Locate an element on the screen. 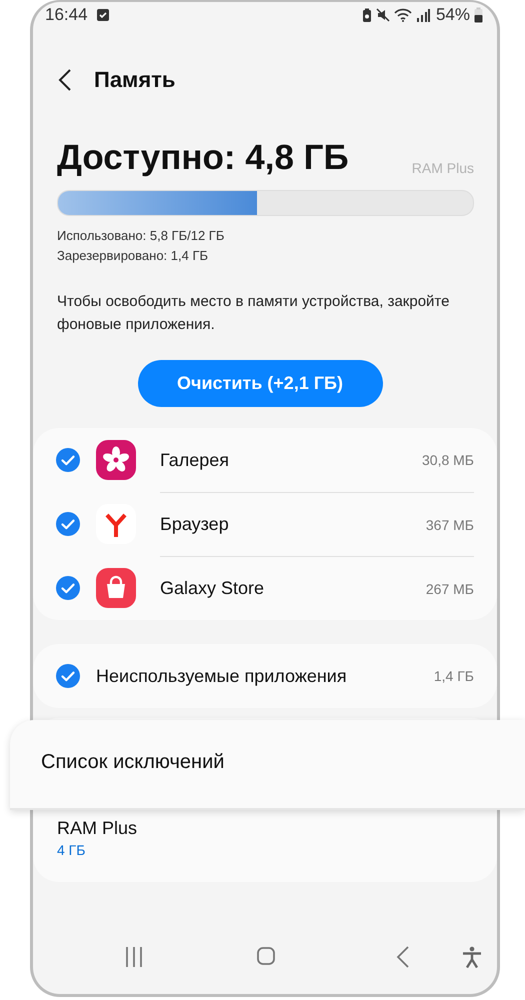 This screenshot has height=1000, width=525. unused-apps-size: 1,4 ГБ is located at coordinates (454, 676).